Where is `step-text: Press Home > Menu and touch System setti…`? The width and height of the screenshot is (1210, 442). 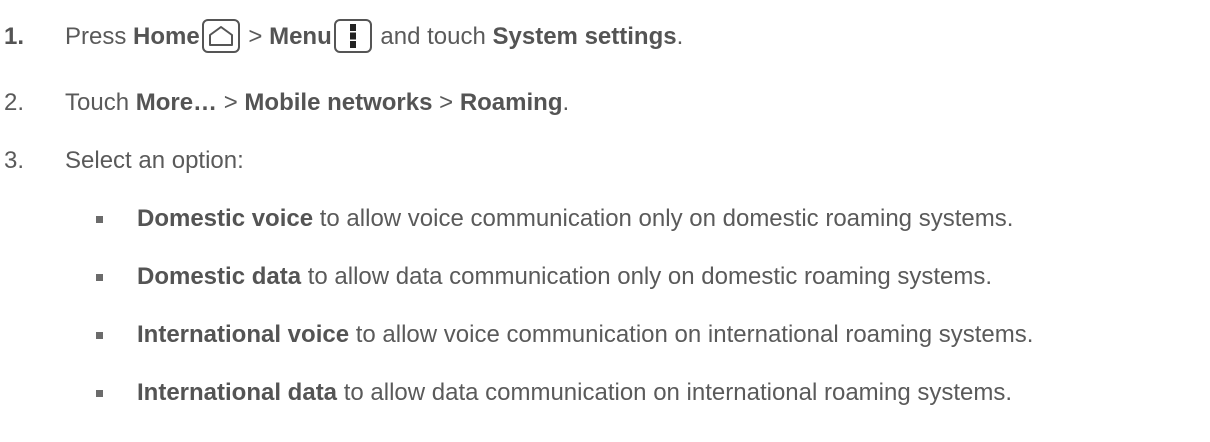
step-text: Press Home > Menu and touch System setti… is located at coordinates (374, 36).